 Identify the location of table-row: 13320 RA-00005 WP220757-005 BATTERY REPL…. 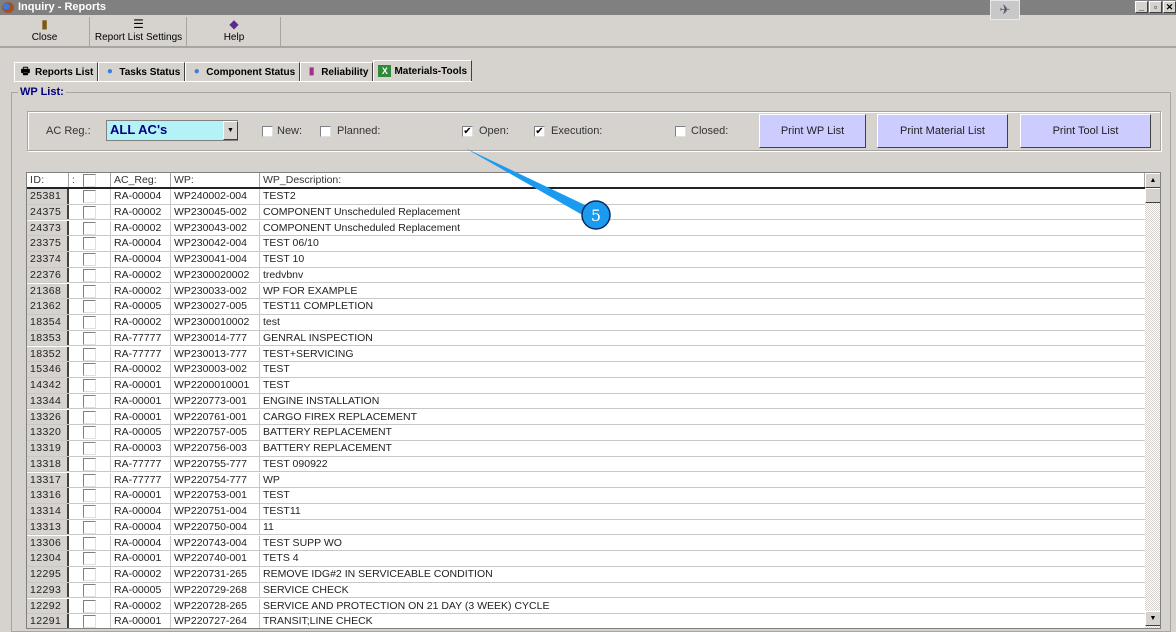
(586, 433).